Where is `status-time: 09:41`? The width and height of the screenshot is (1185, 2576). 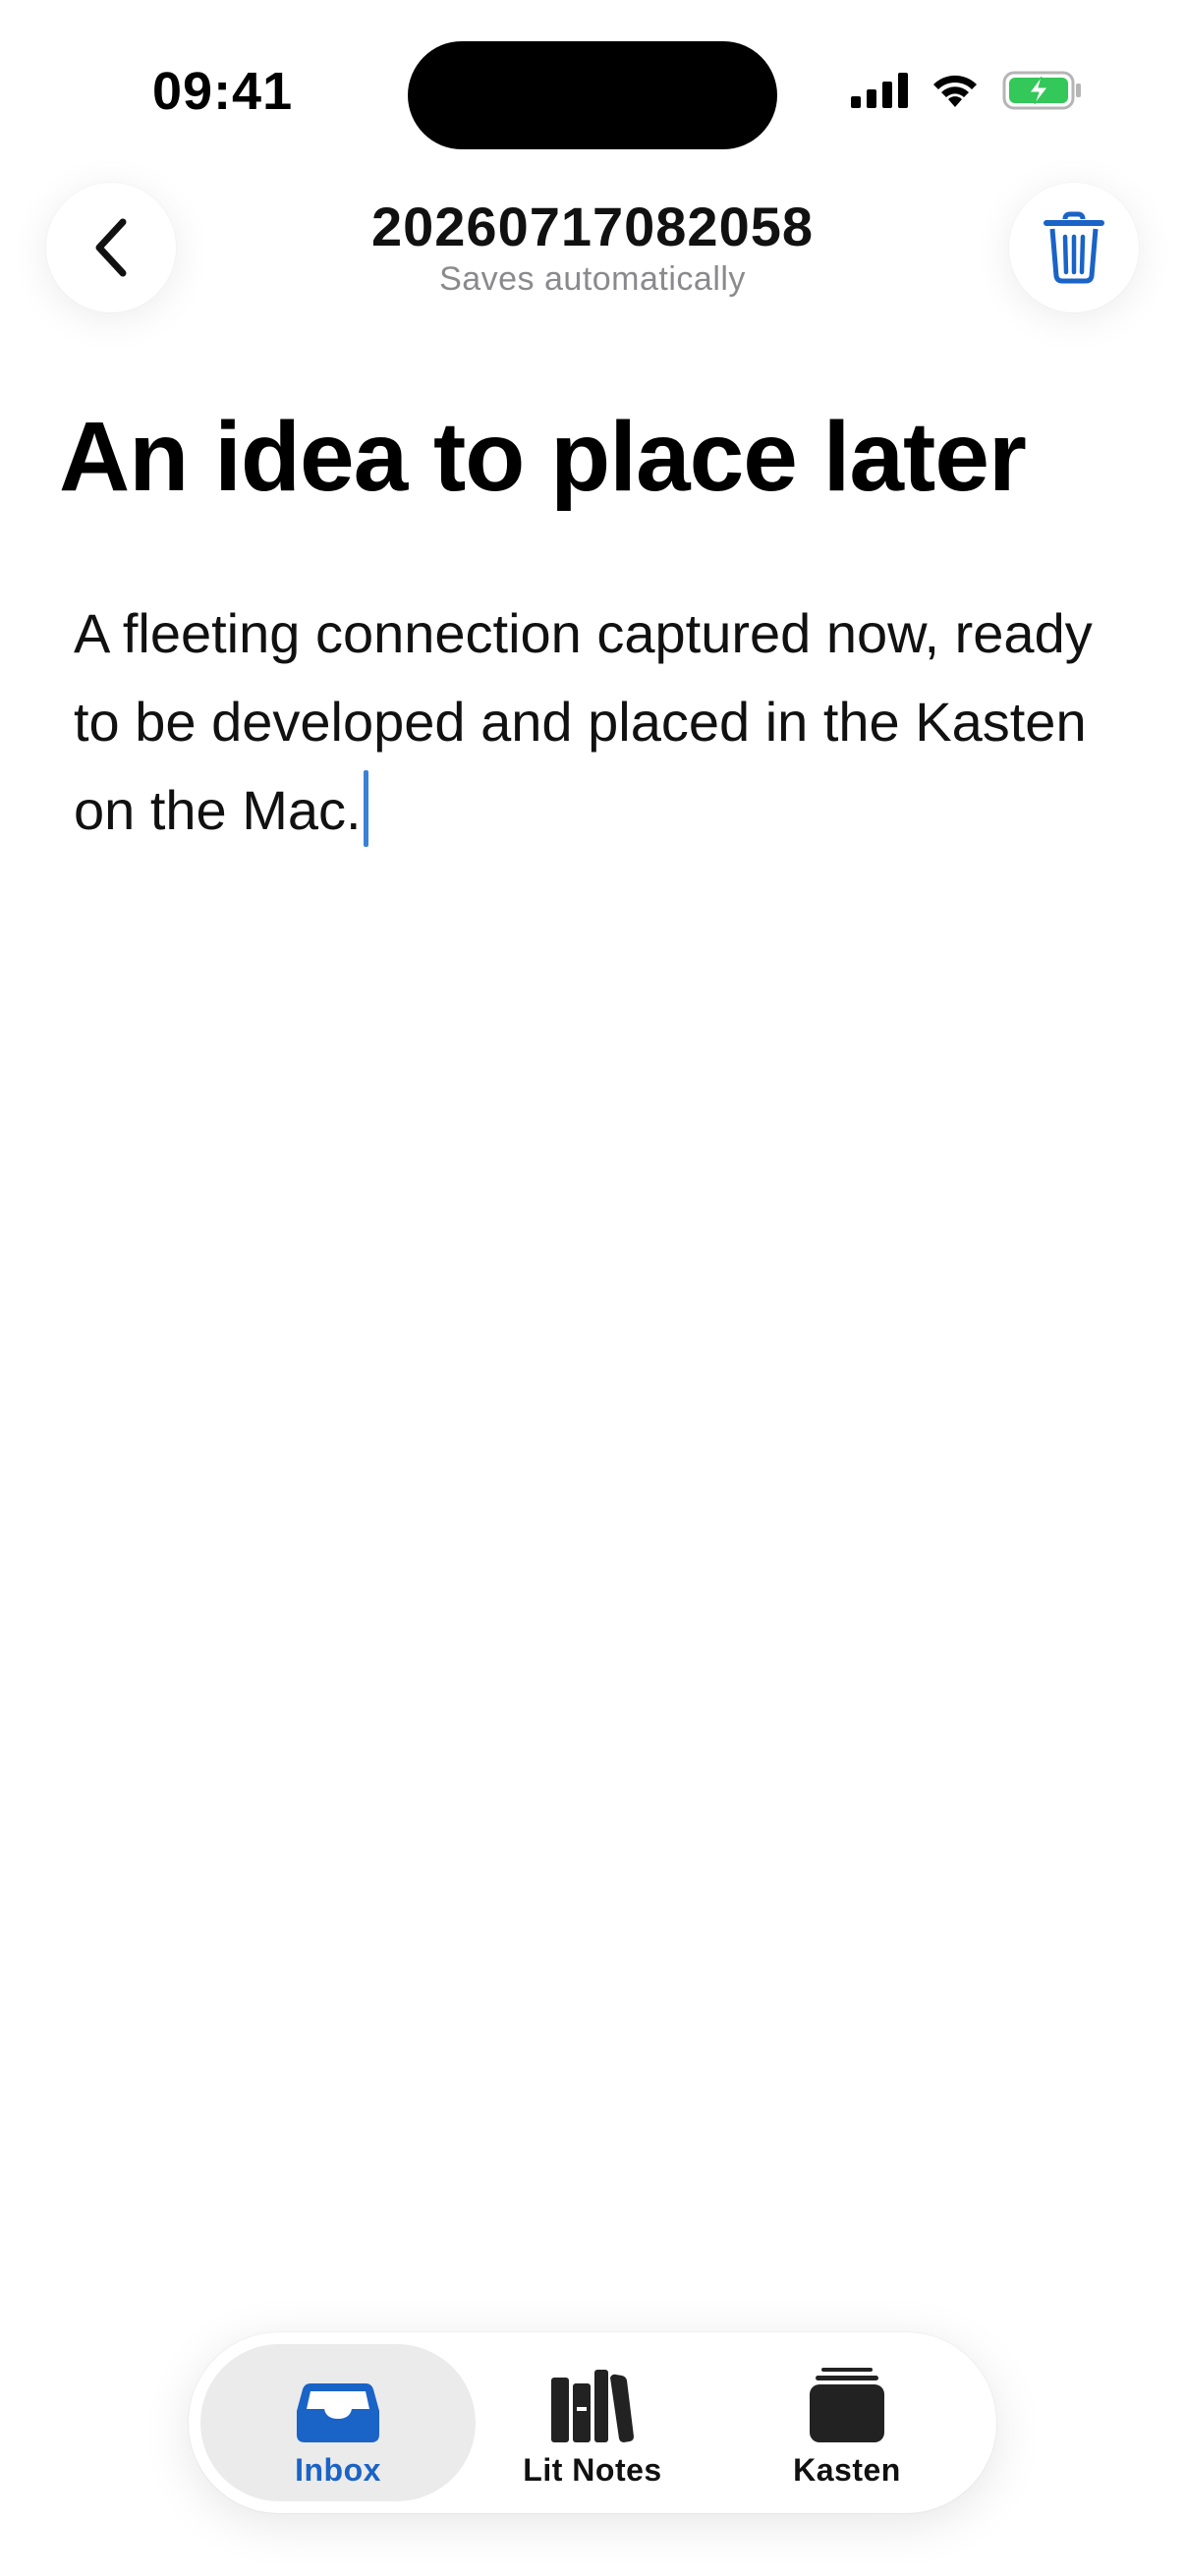
status-time: 09:41 is located at coordinates (223, 91).